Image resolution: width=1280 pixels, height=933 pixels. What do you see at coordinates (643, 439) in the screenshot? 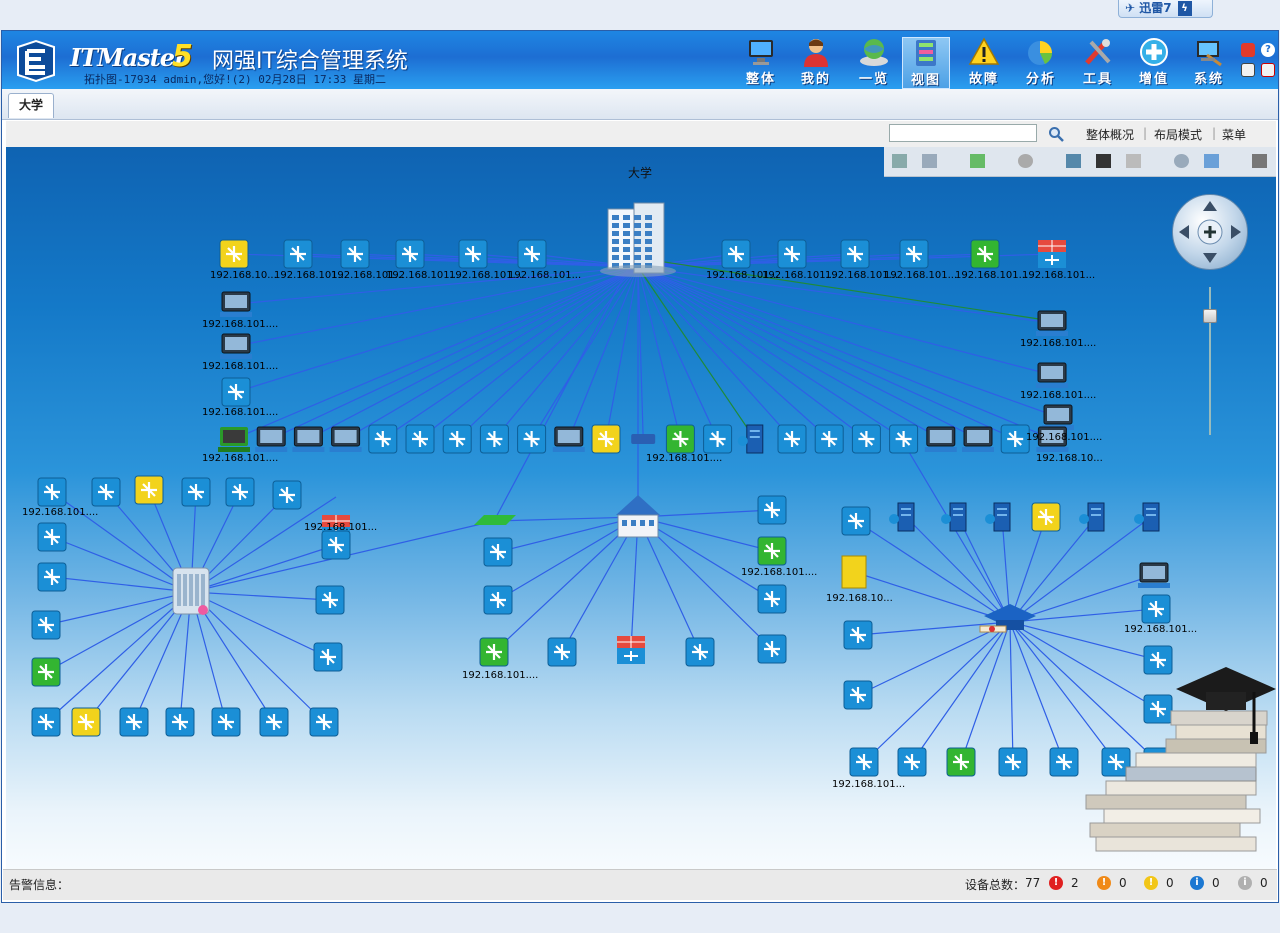
I see `router-icon` at bounding box center [643, 439].